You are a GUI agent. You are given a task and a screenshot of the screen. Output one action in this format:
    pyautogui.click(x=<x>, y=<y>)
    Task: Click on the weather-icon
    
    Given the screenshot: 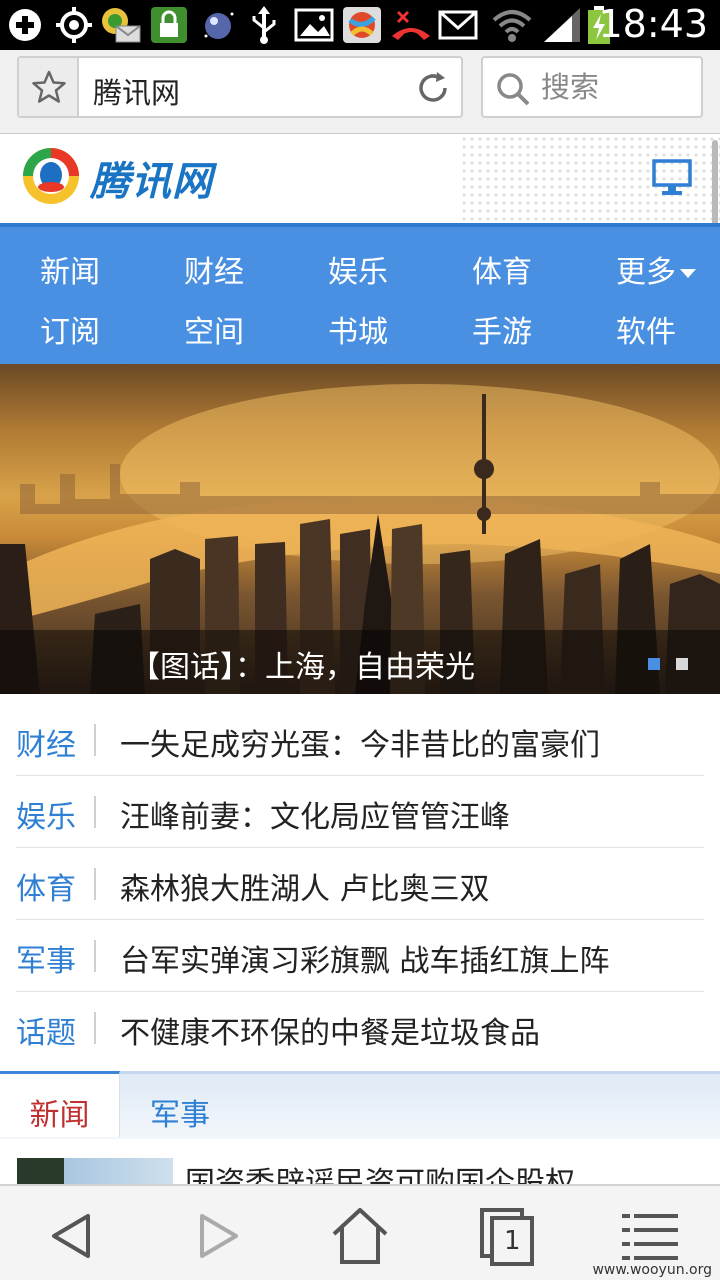 What is the action you would take?
    pyautogui.click(x=218, y=25)
    